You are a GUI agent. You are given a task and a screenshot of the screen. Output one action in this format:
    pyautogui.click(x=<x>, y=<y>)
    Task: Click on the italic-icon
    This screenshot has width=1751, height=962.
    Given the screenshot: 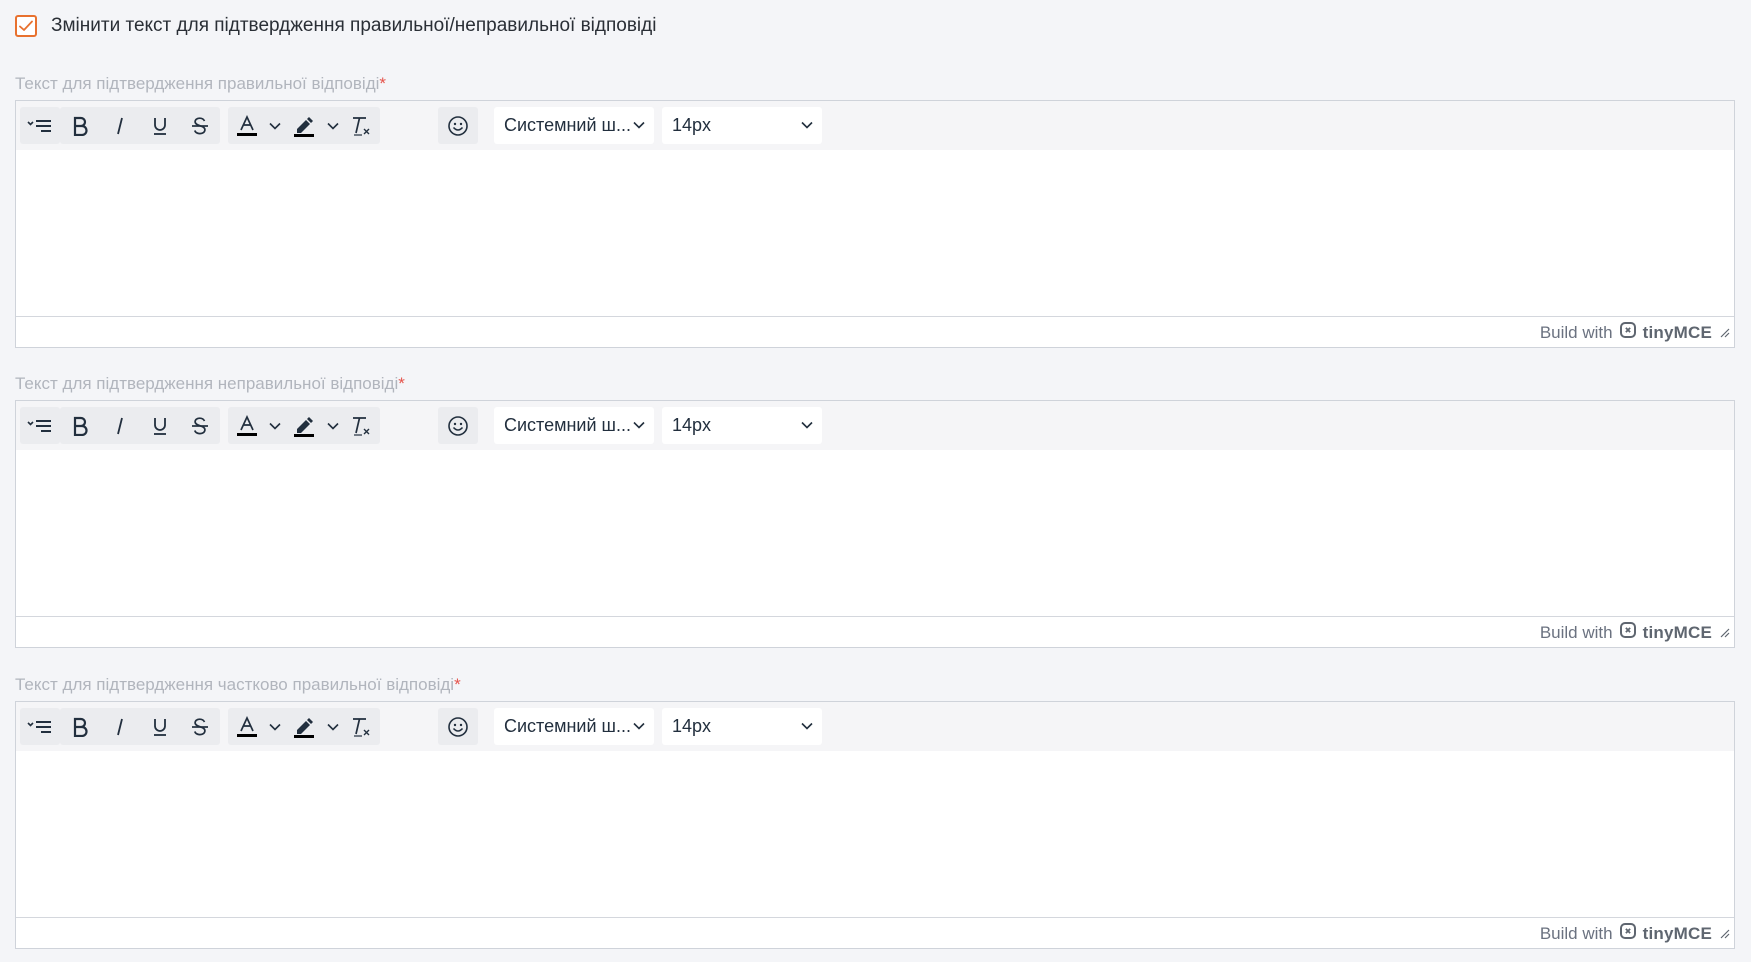 What is the action you would take?
    pyautogui.click(x=120, y=126)
    